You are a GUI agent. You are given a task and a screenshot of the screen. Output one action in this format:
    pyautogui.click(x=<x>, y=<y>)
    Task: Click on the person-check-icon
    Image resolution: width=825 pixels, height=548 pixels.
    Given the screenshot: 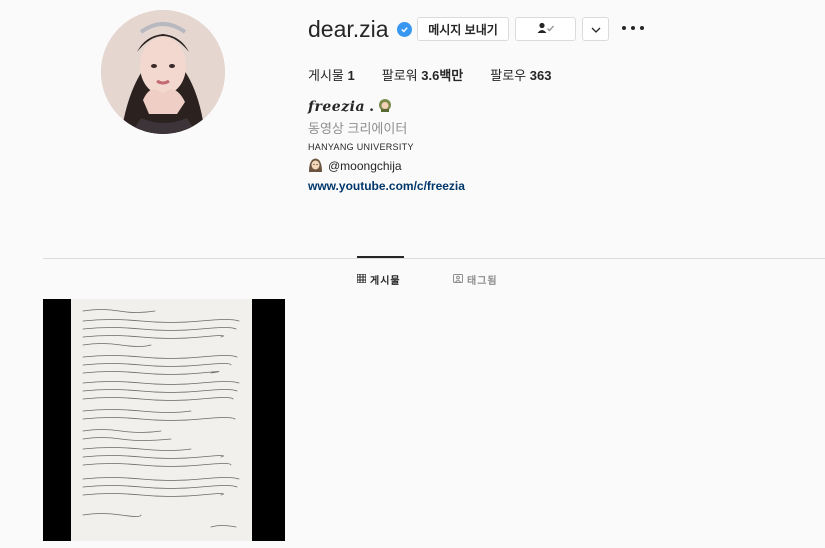 What is the action you would take?
    pyautogui.click(x=546, y=29)
    